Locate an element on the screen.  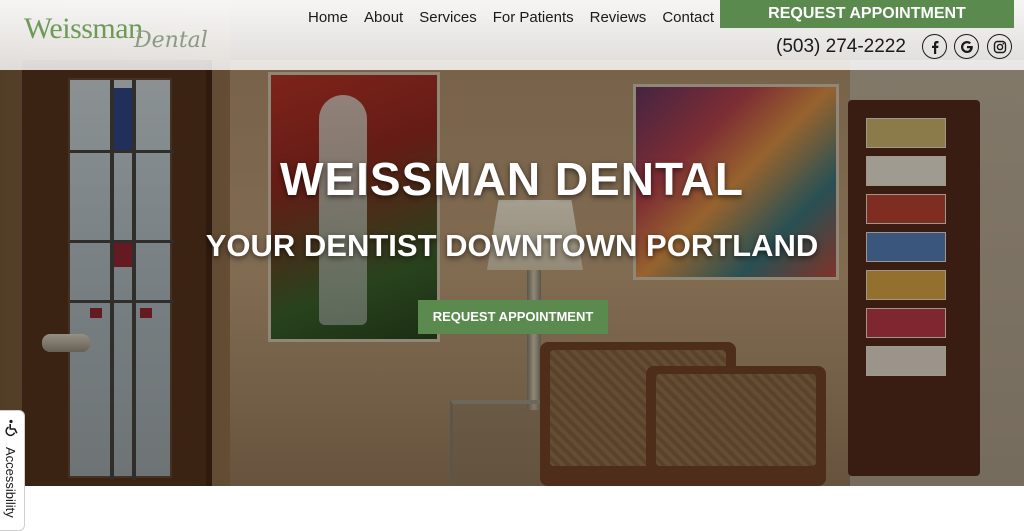
nav-about: About is located at coordinates (383, 19).